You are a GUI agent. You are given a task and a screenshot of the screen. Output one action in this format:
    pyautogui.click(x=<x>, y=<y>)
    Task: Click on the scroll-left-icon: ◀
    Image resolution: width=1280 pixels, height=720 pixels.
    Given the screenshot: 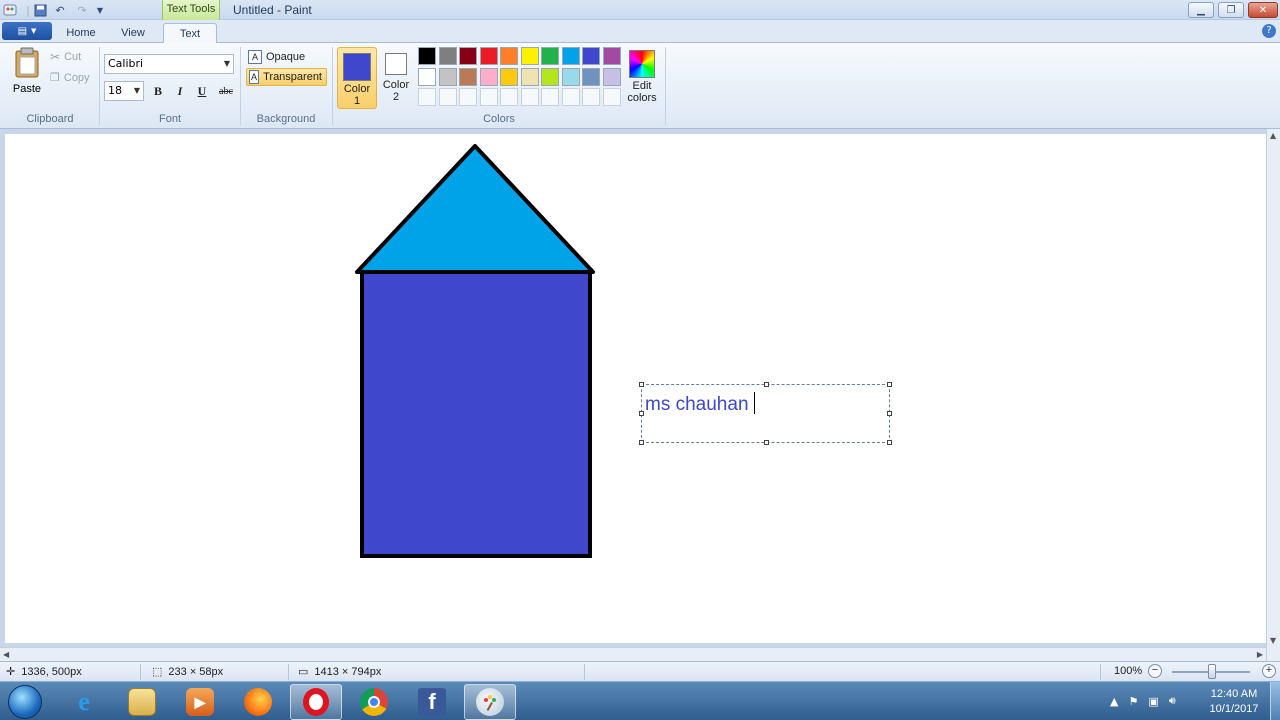 What is the action you would take?
    pyautogui.click(x=6, y=654)
    